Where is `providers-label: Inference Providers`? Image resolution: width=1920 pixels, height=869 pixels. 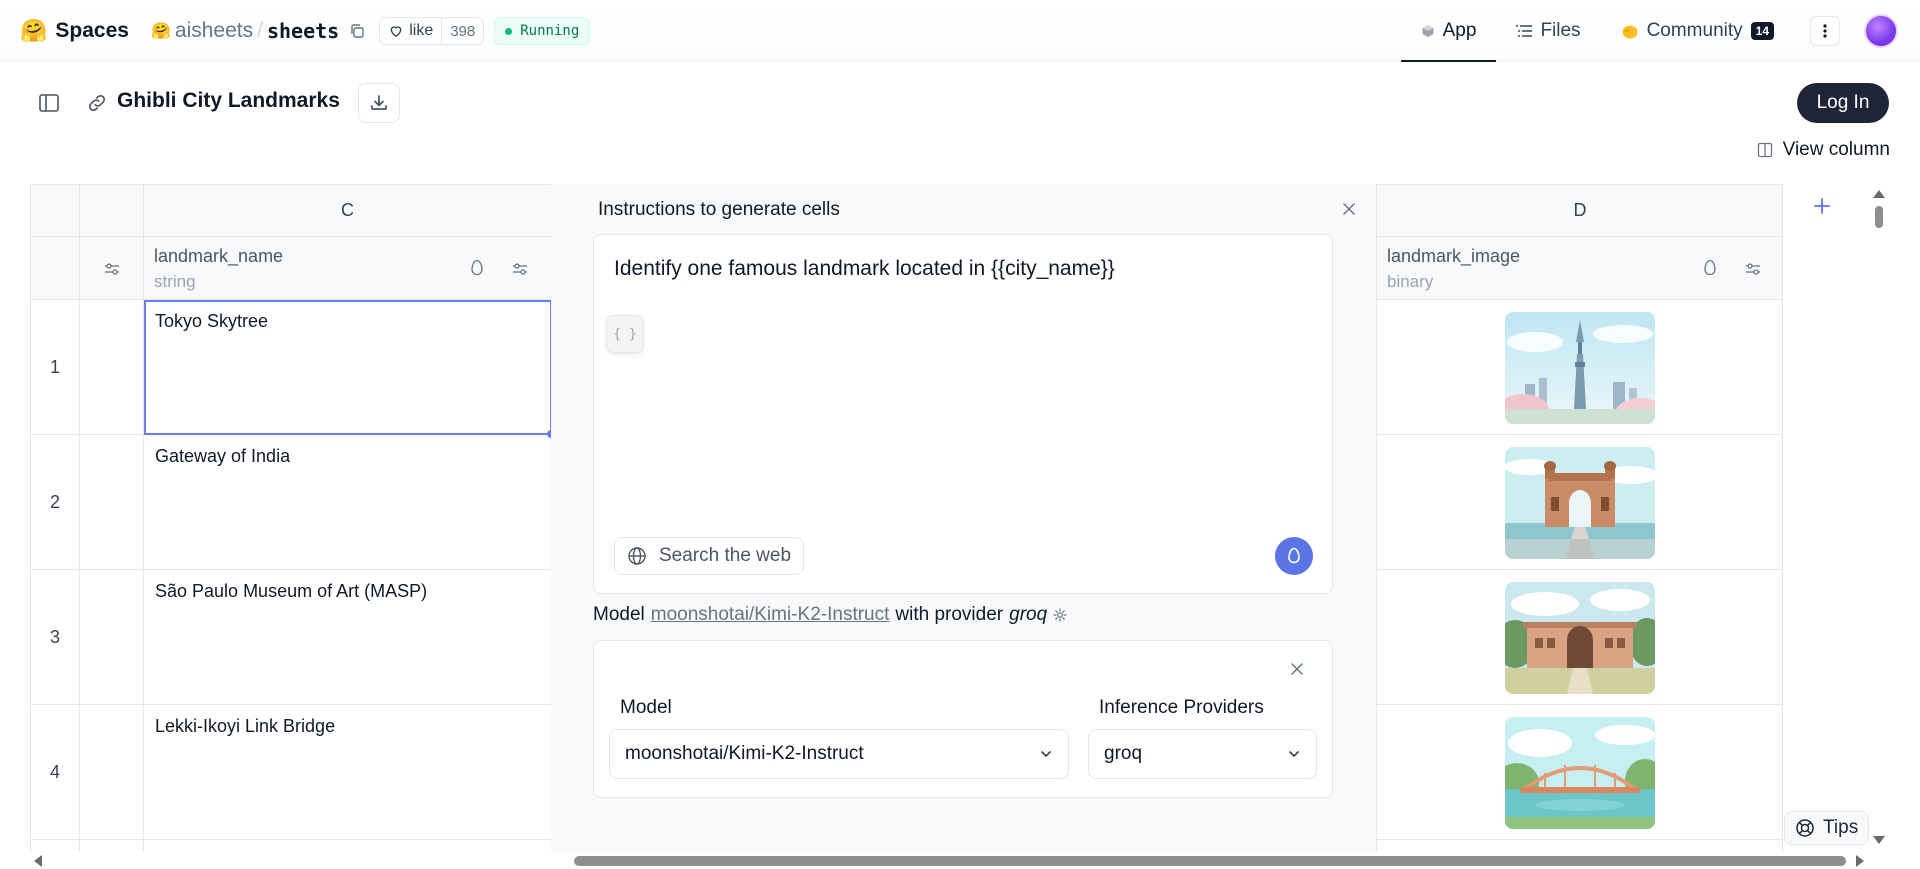
providers-label: Inference Providers is located at coordinates (1181, 707).